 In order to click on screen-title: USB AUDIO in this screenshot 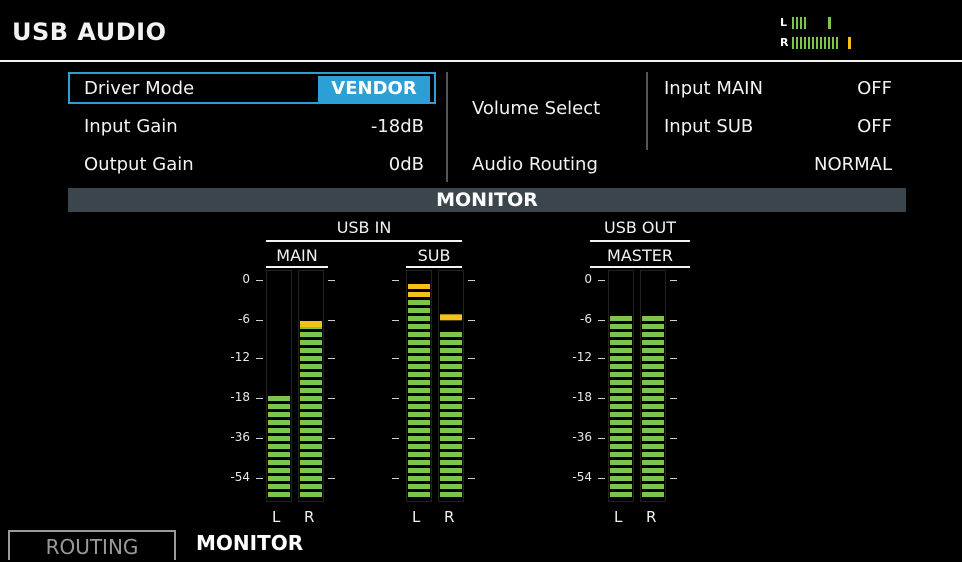, I will do `click(89, 32)`.